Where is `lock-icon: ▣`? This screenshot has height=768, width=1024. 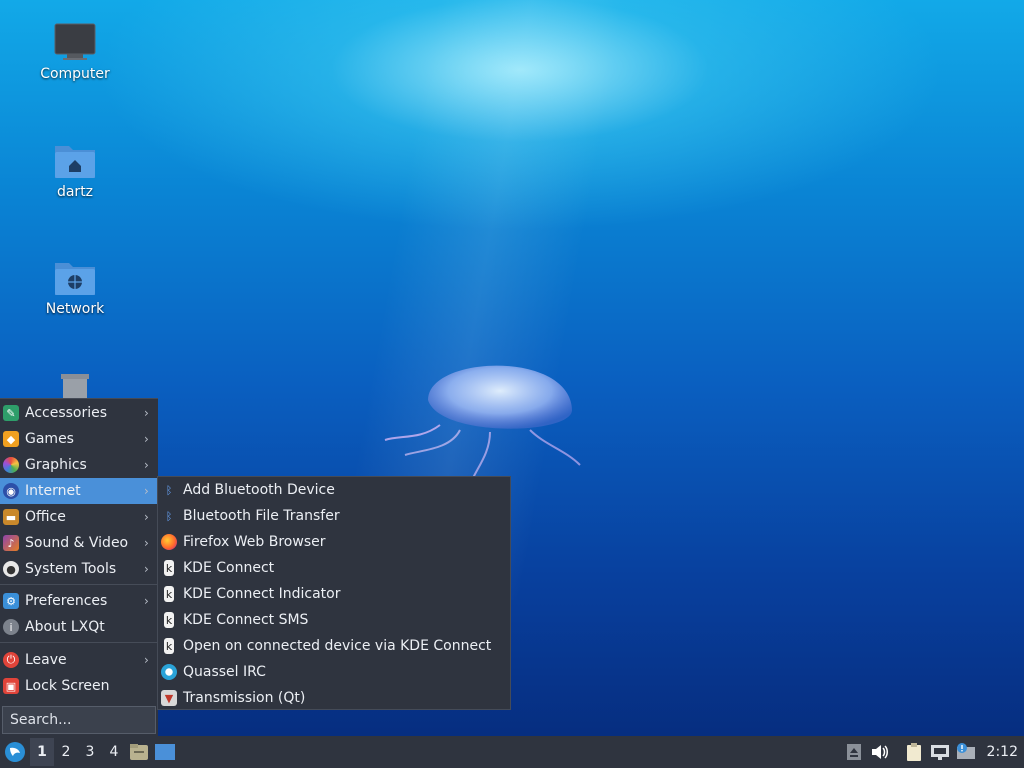 lock-icon: ▣ is located at coordinates (11, 686).